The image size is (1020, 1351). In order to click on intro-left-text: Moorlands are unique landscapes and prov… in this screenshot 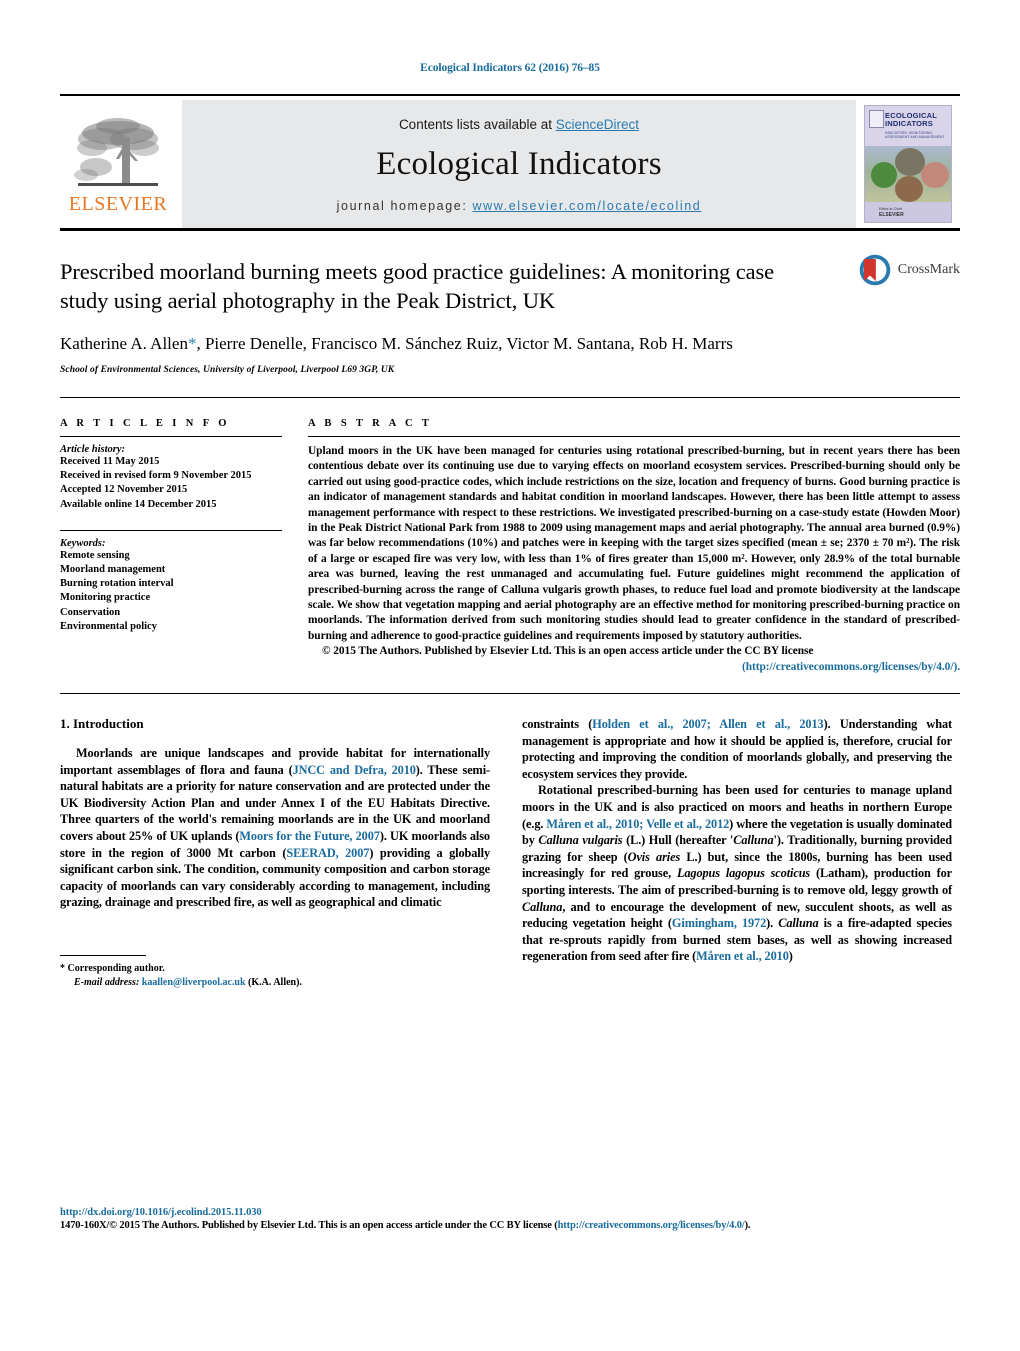, I will do `click(275, 828)`.